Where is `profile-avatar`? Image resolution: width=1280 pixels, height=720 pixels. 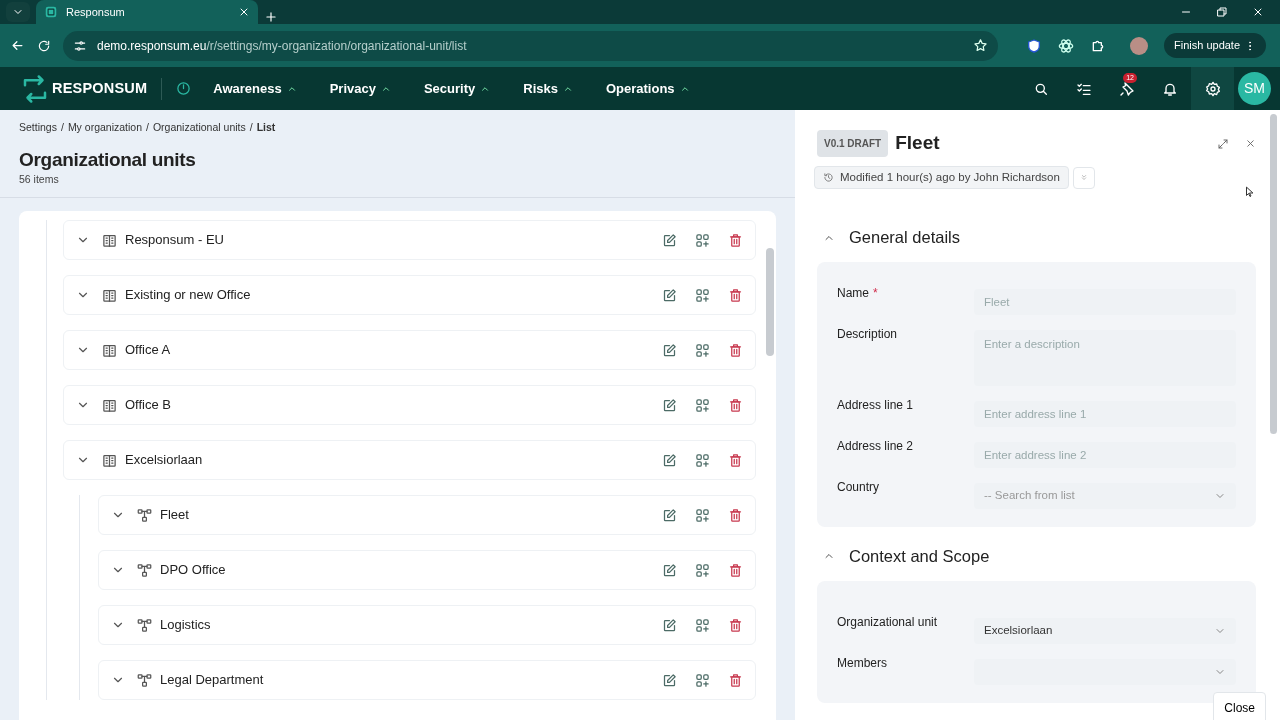 profile-avatar is located at coordinates (1139, 45).